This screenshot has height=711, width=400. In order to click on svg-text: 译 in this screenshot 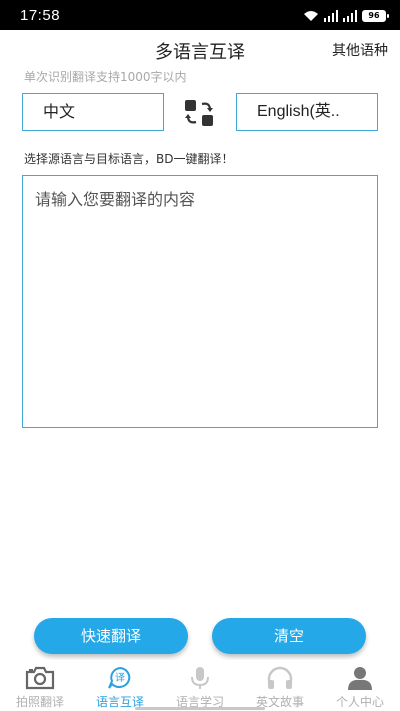, I will do `click(120, 678)`.